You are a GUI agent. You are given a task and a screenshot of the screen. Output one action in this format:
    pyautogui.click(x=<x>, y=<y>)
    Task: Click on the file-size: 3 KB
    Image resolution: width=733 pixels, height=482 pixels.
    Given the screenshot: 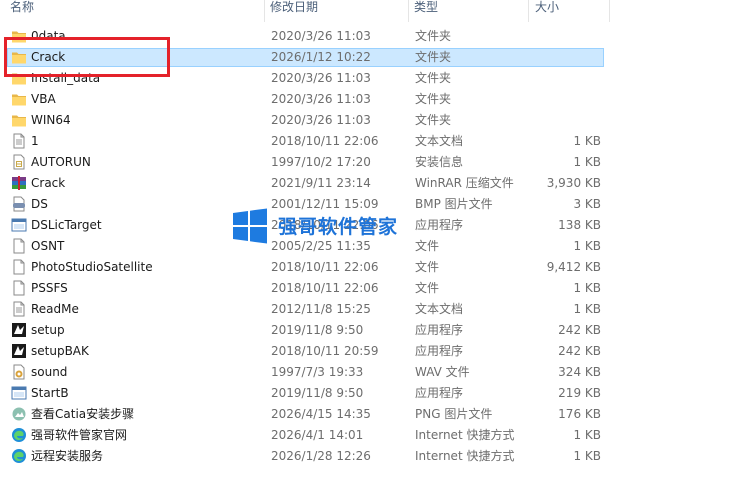 What is the action you would take?
    pyautogui.click(x=587, y=204)
    